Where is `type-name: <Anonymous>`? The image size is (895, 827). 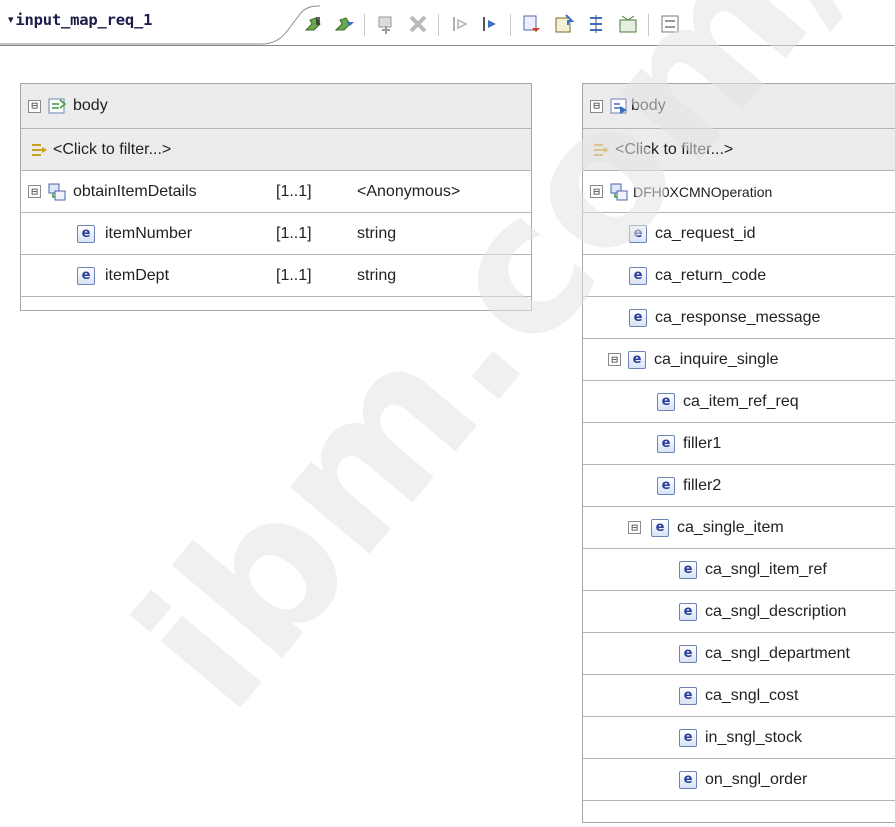
type-name: <Anonymous> is located at coordinates (409, 191).